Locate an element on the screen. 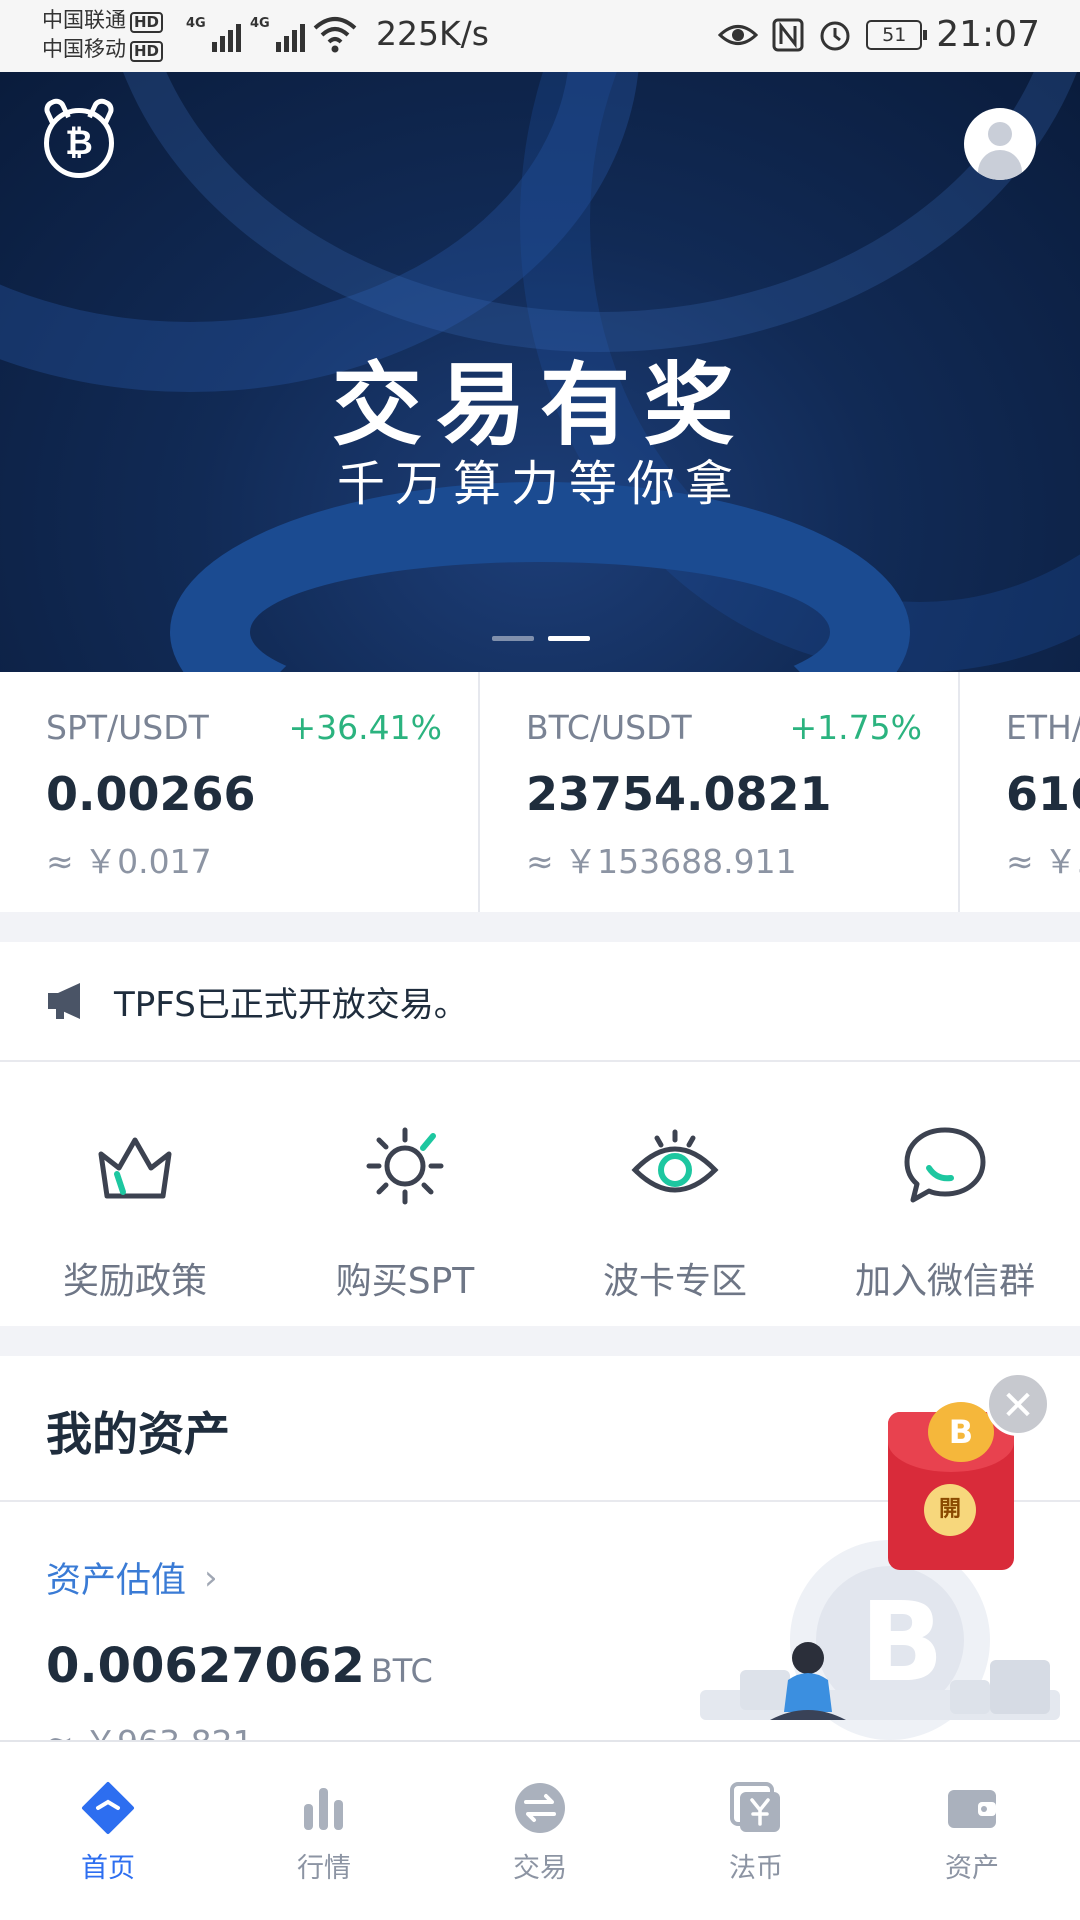 This screenshot has height=1920, width=1080. open-label: 開 is located at coordinates (950, 1510).